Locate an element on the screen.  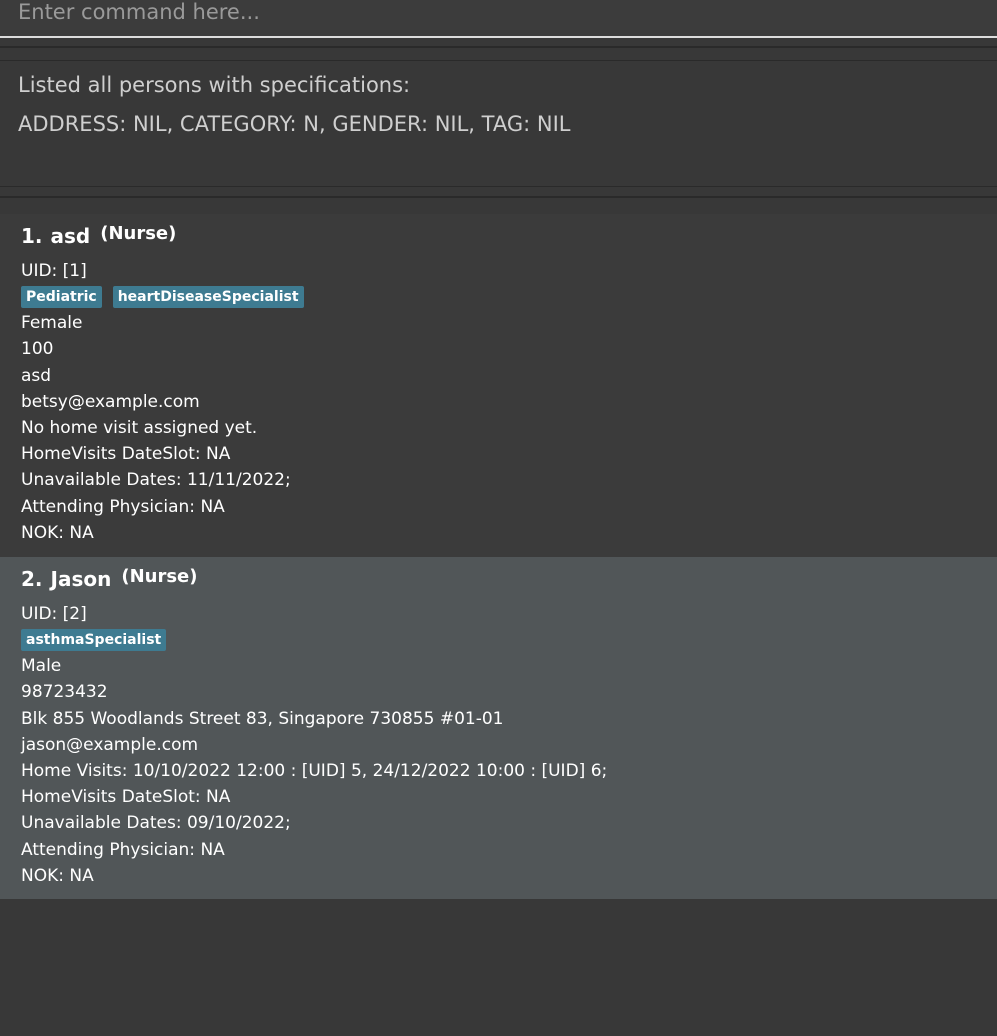
person-phone: 100 is located at coordinates (37, 349).